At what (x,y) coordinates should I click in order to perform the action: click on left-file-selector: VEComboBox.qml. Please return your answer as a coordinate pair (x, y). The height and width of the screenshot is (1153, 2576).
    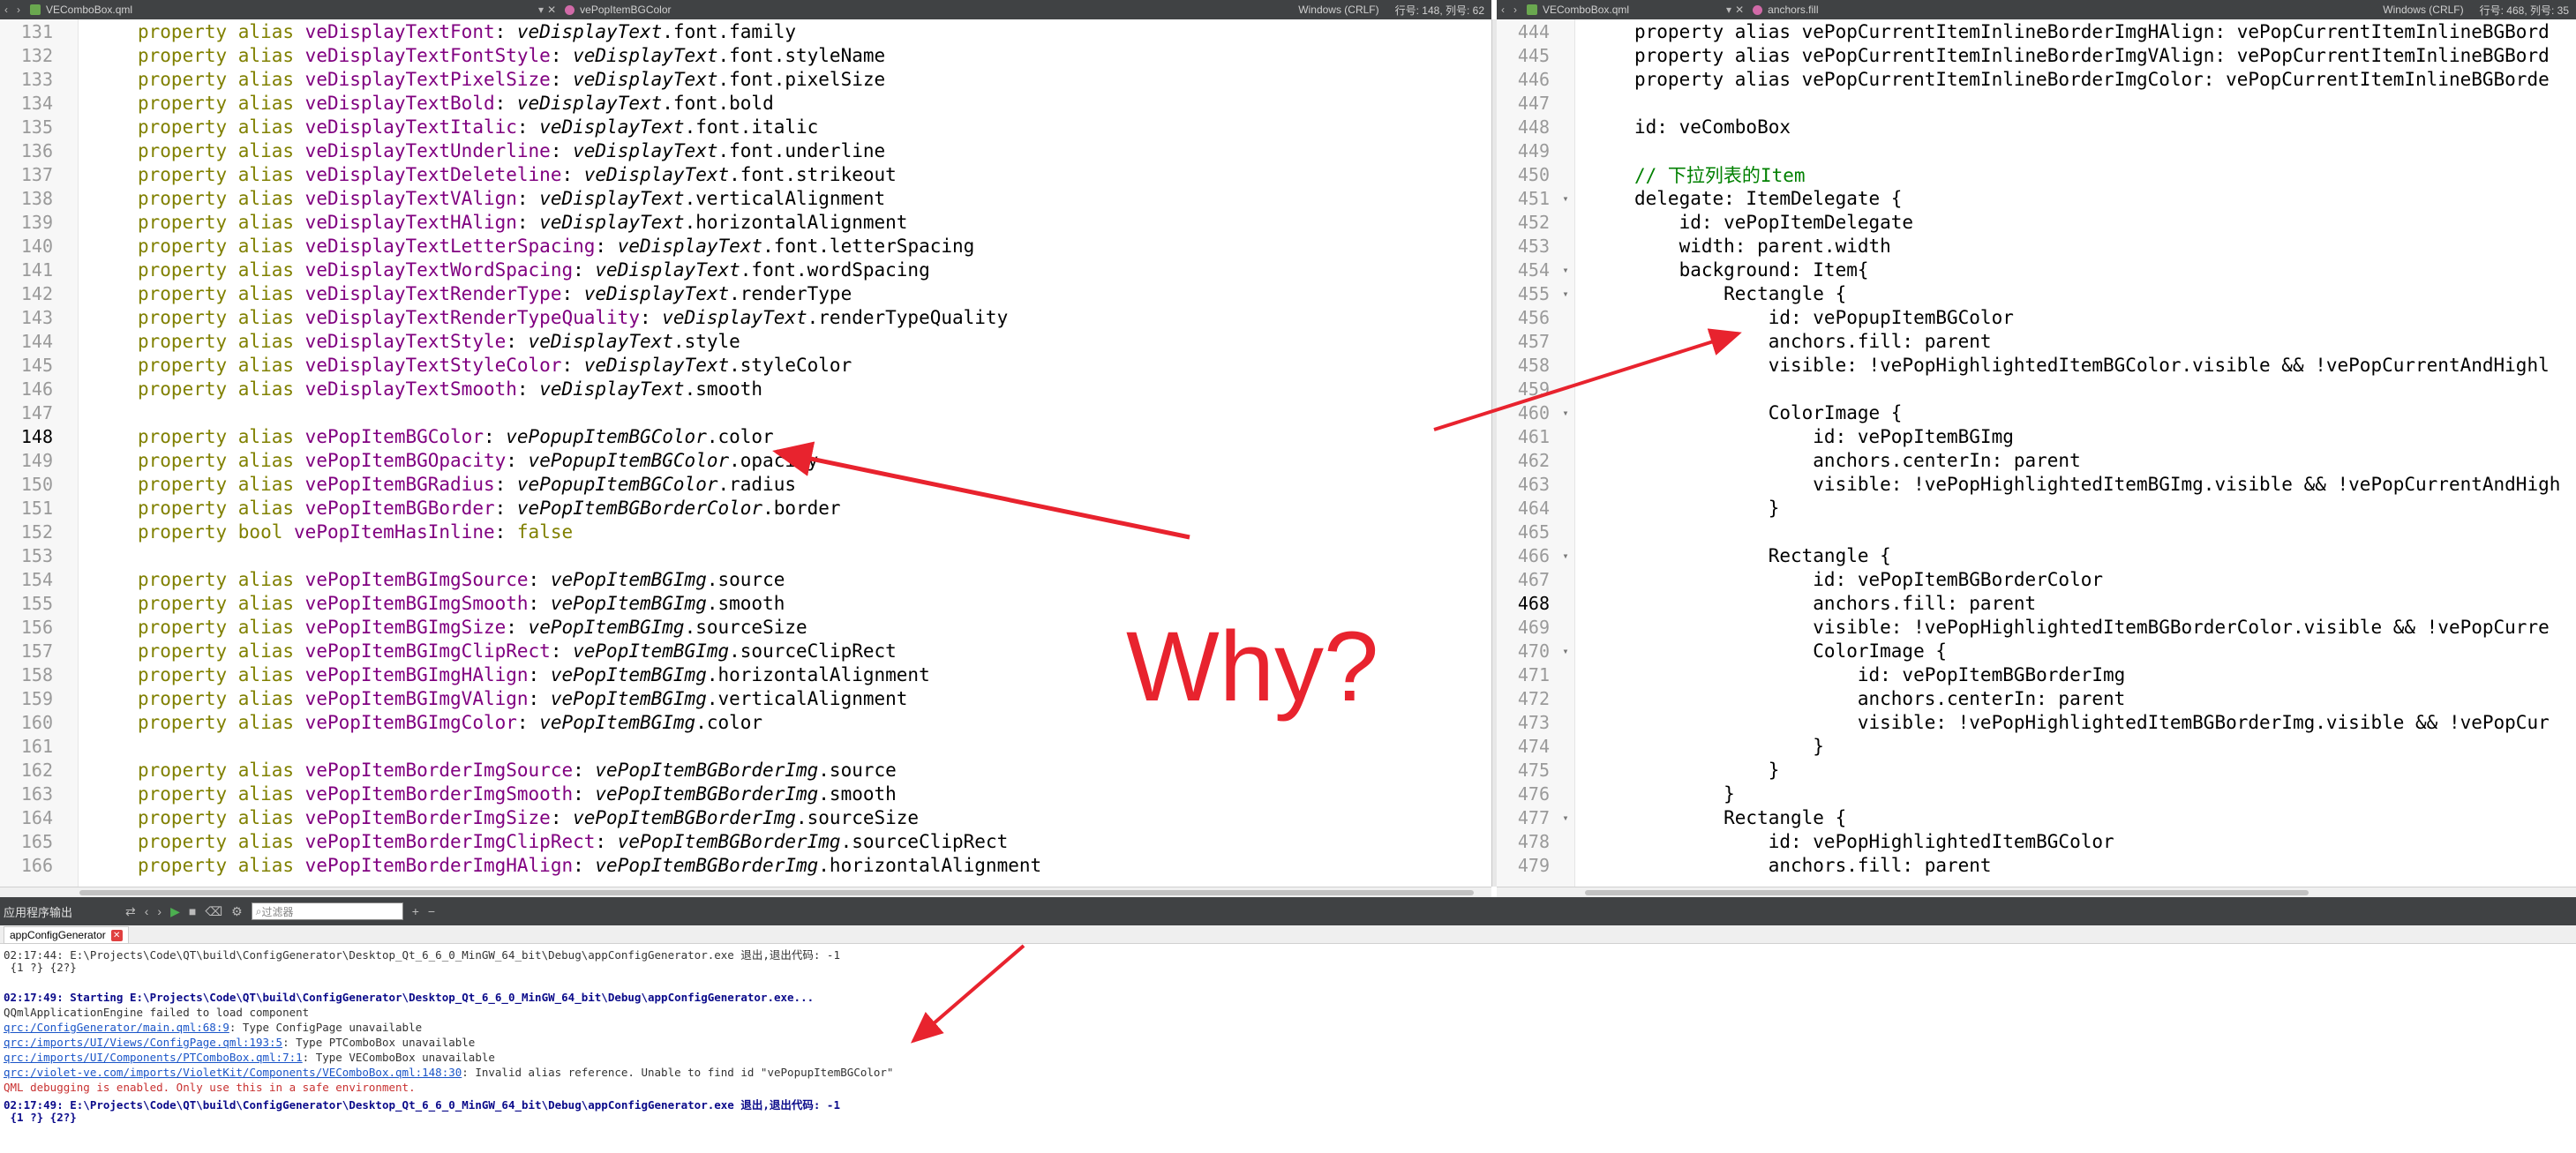
    Looking at the image, I should click on (81, 10).